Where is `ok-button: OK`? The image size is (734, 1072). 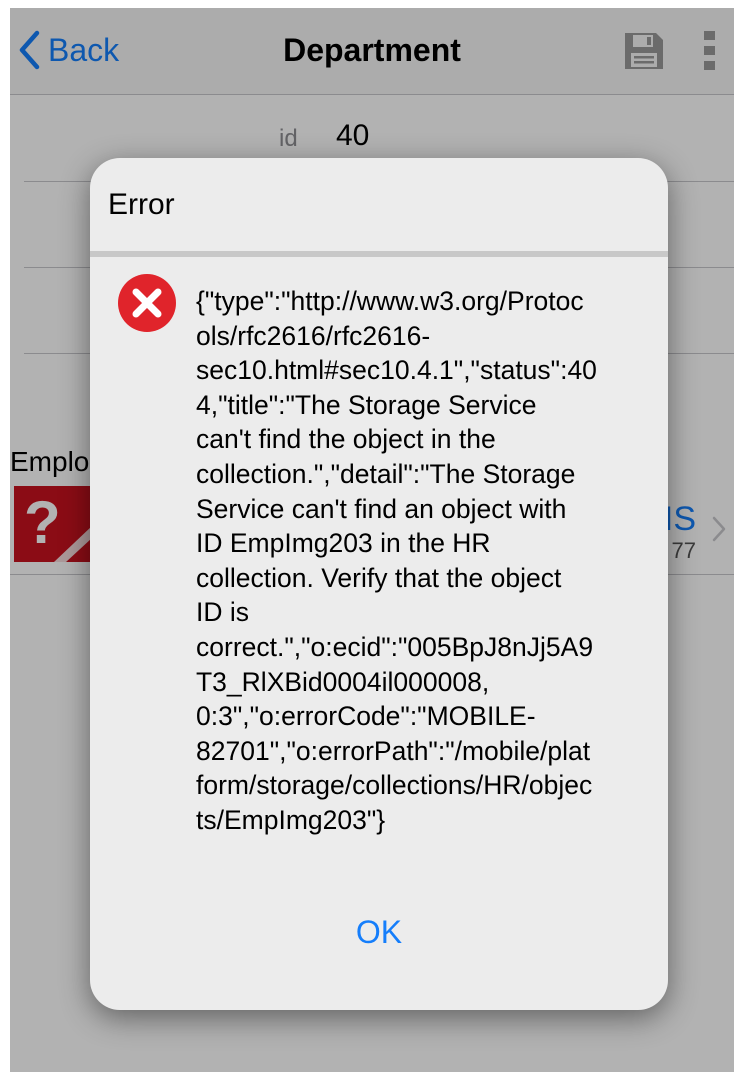
ok-button: OK is located at coordinates (379, 932).